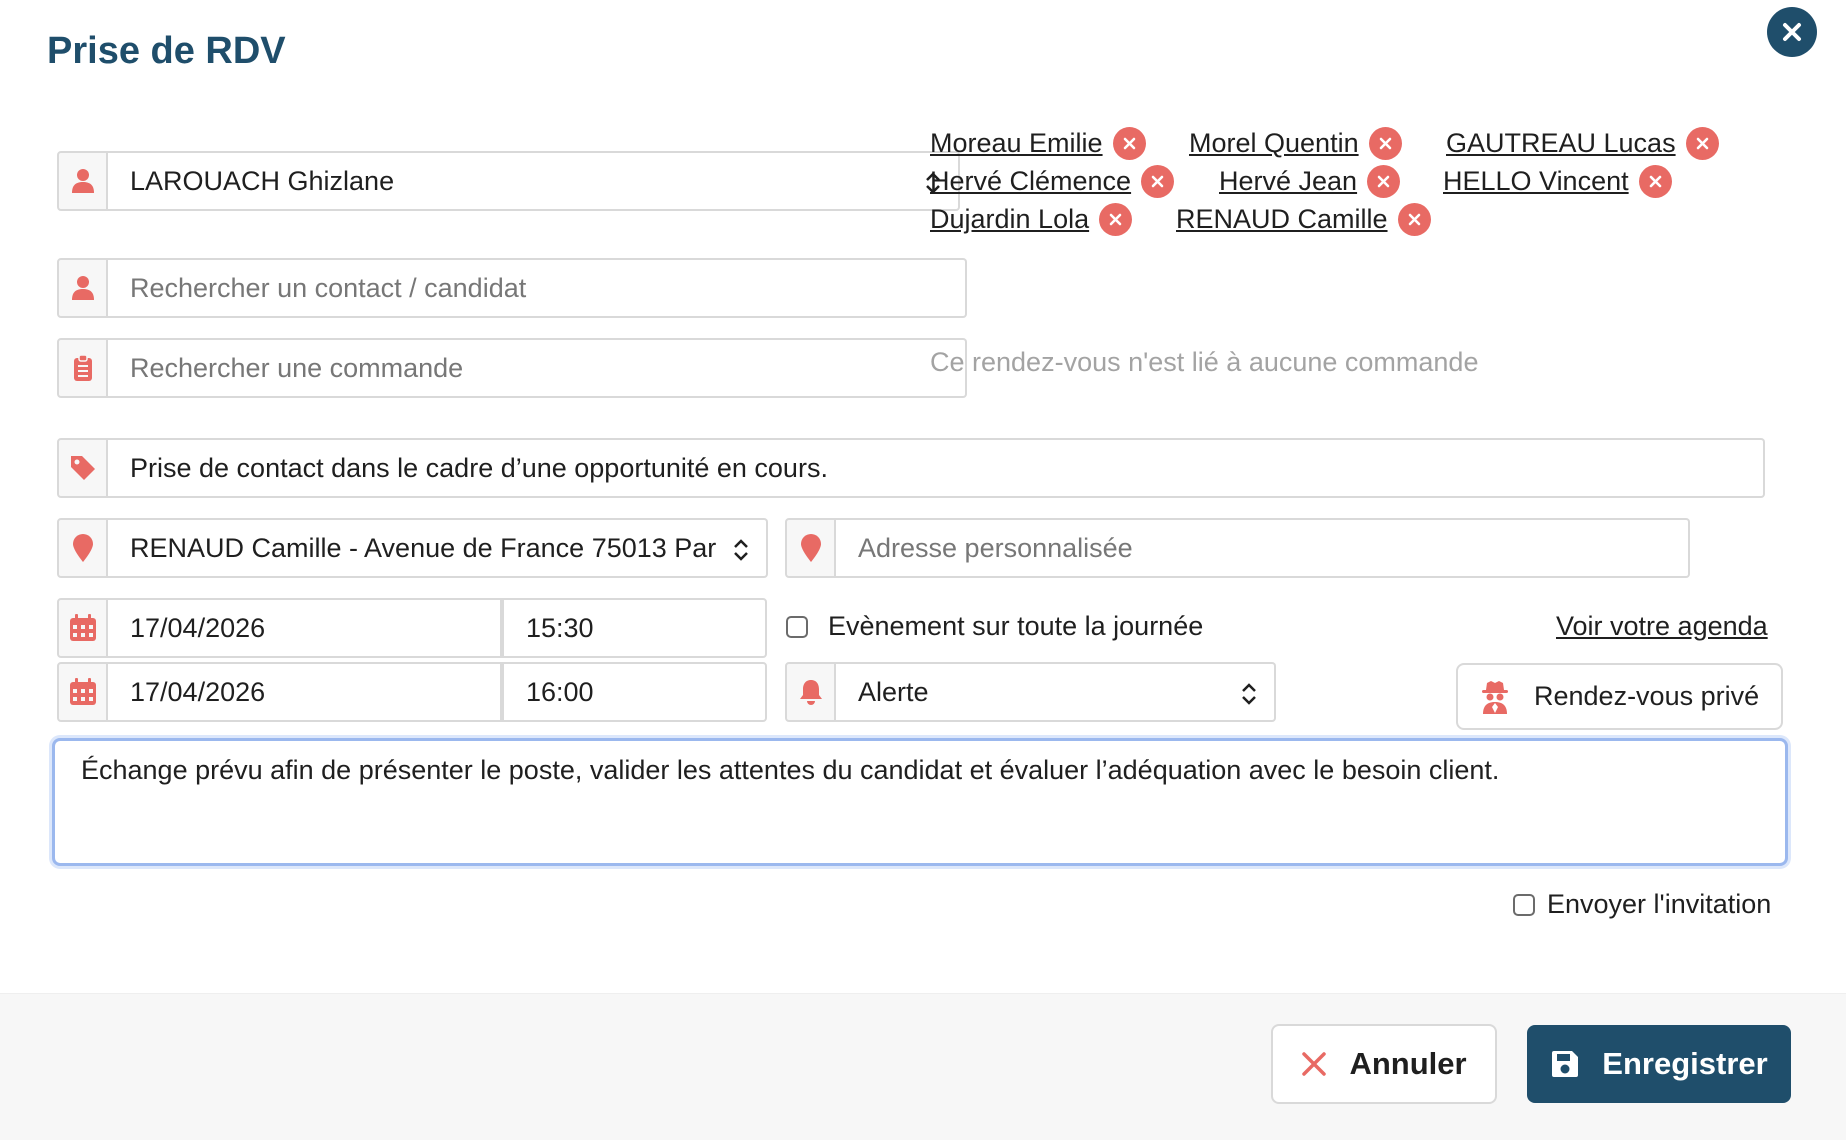 The image size is (1846, 1140). I want to click on participant-chip: RENAUD Camille, so click(1303, 219).